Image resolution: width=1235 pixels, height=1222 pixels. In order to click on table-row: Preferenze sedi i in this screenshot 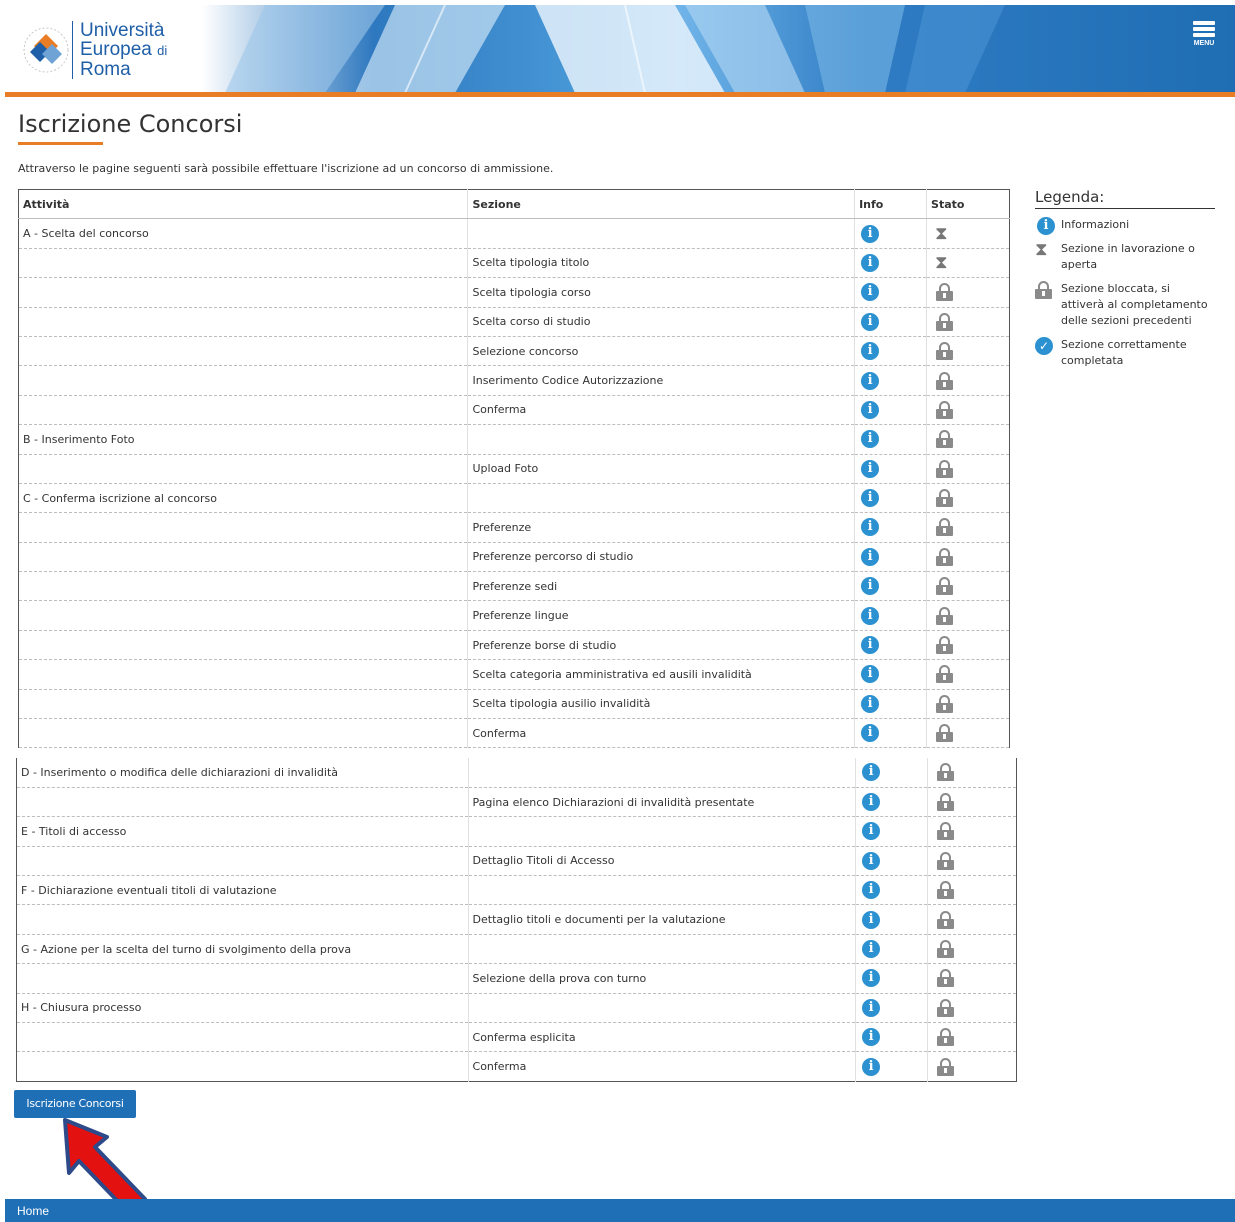, I will do `click(514, 586)`.